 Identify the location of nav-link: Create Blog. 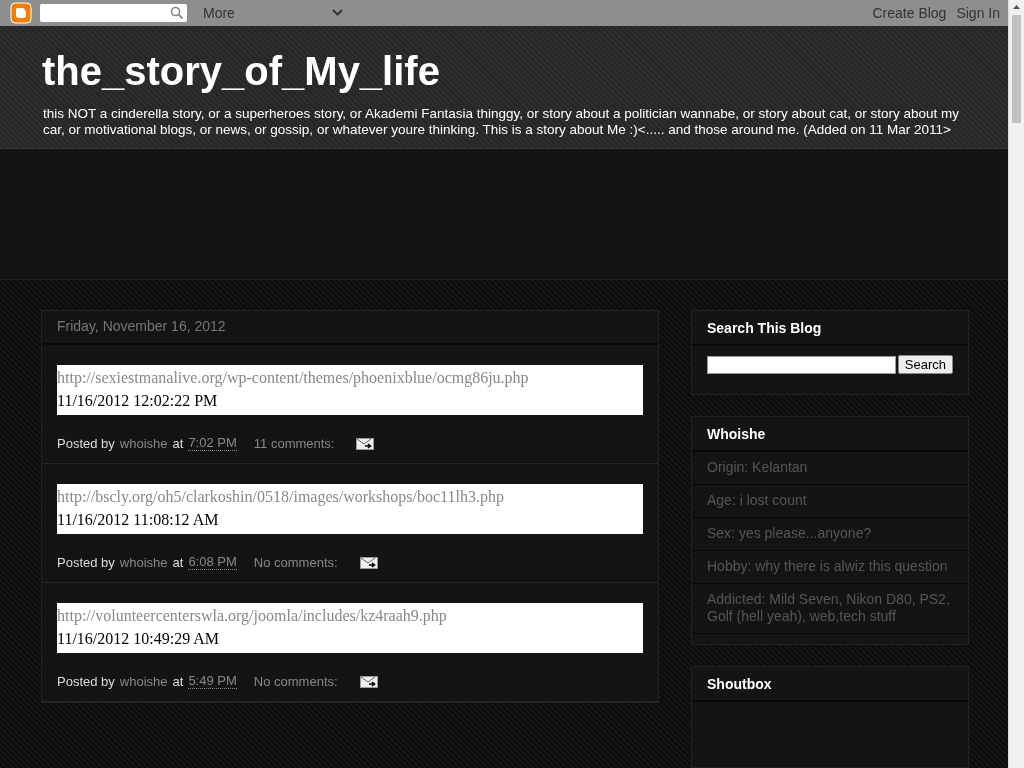
(909, 12).